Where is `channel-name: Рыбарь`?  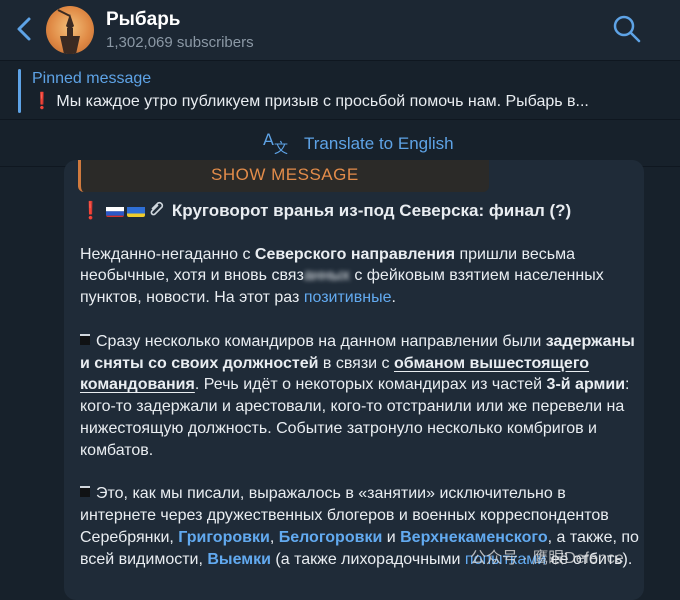 channel-name: Рыбарь is located at coordinates (143, 19).